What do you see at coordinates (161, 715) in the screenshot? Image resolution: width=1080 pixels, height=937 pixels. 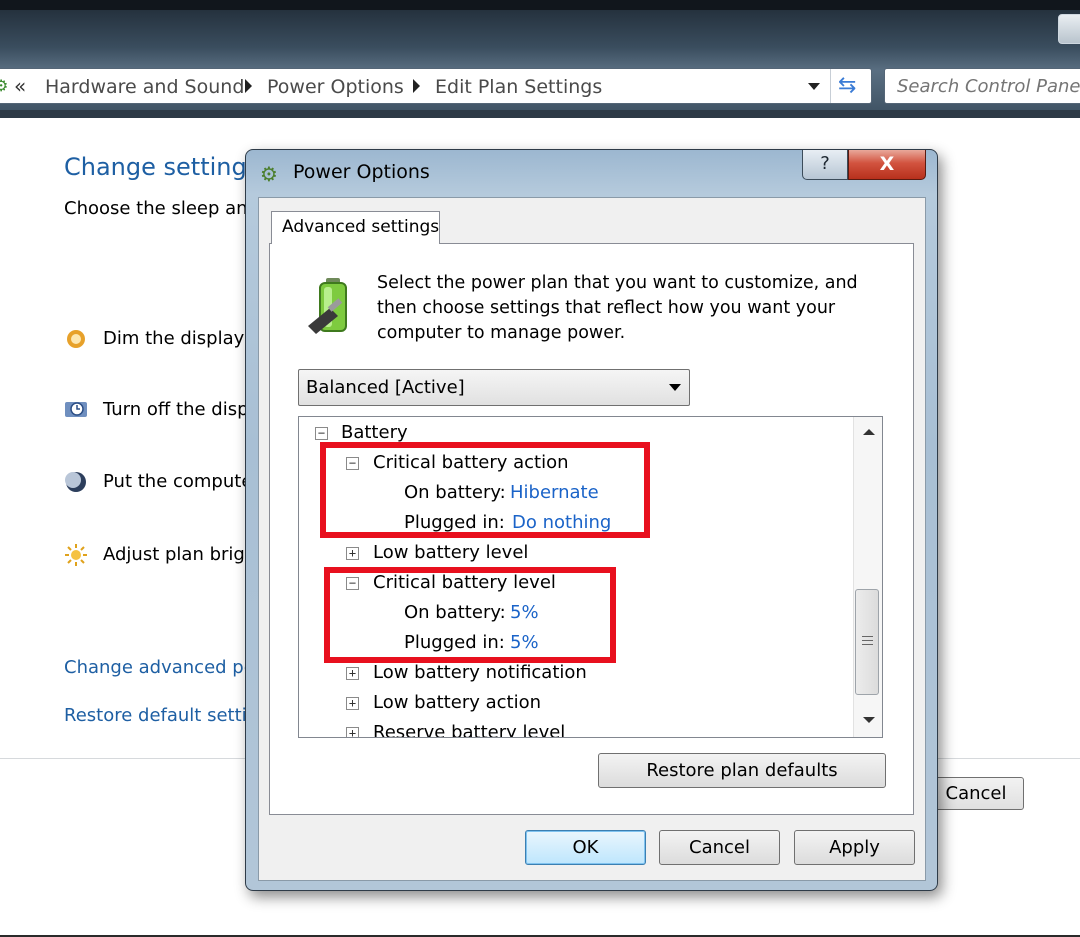 I see `restore-default-settings-link: Restore default settin` at bounding box center [161, 715].